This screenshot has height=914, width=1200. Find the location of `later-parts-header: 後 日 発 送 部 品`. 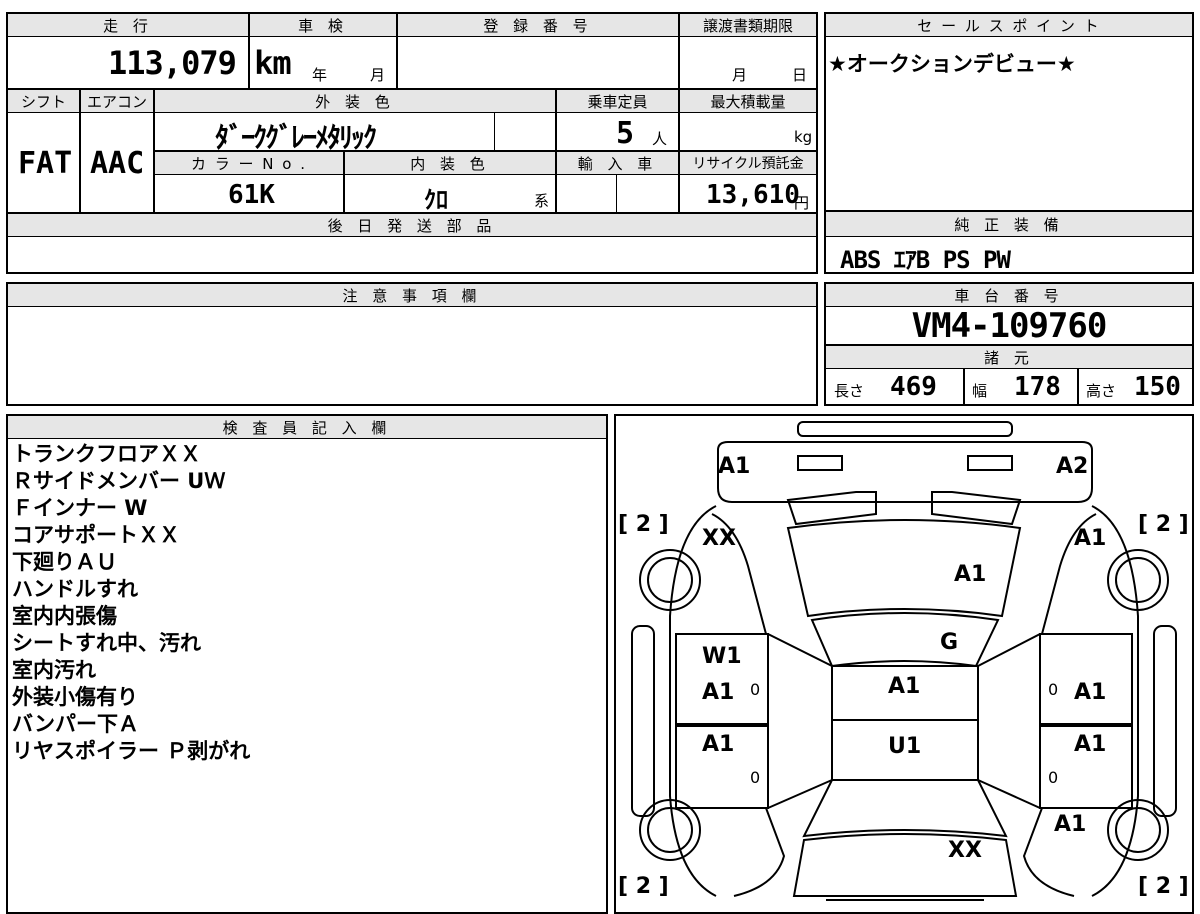

later-parts-header: 後 日 発 送 部 品 is located at coordinates (412, 225).